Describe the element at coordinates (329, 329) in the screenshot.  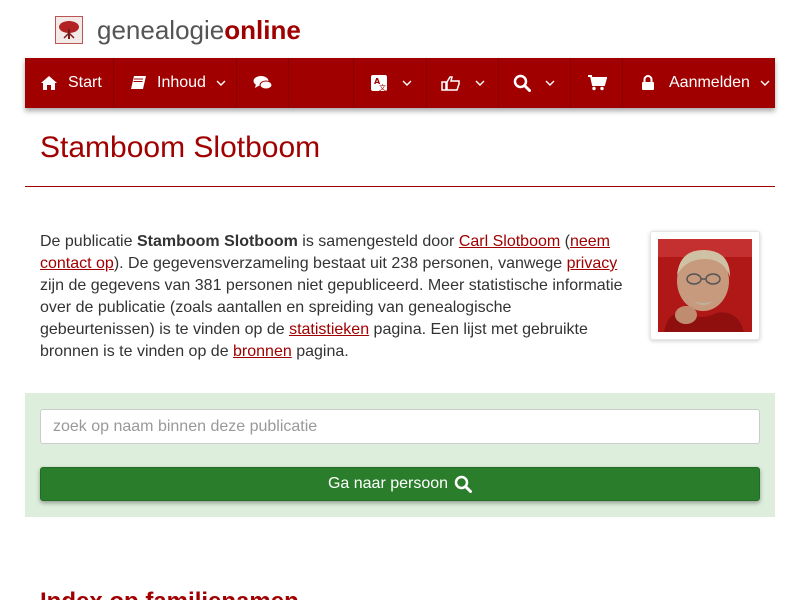
I see `statistics-link: statistieken` at that location.